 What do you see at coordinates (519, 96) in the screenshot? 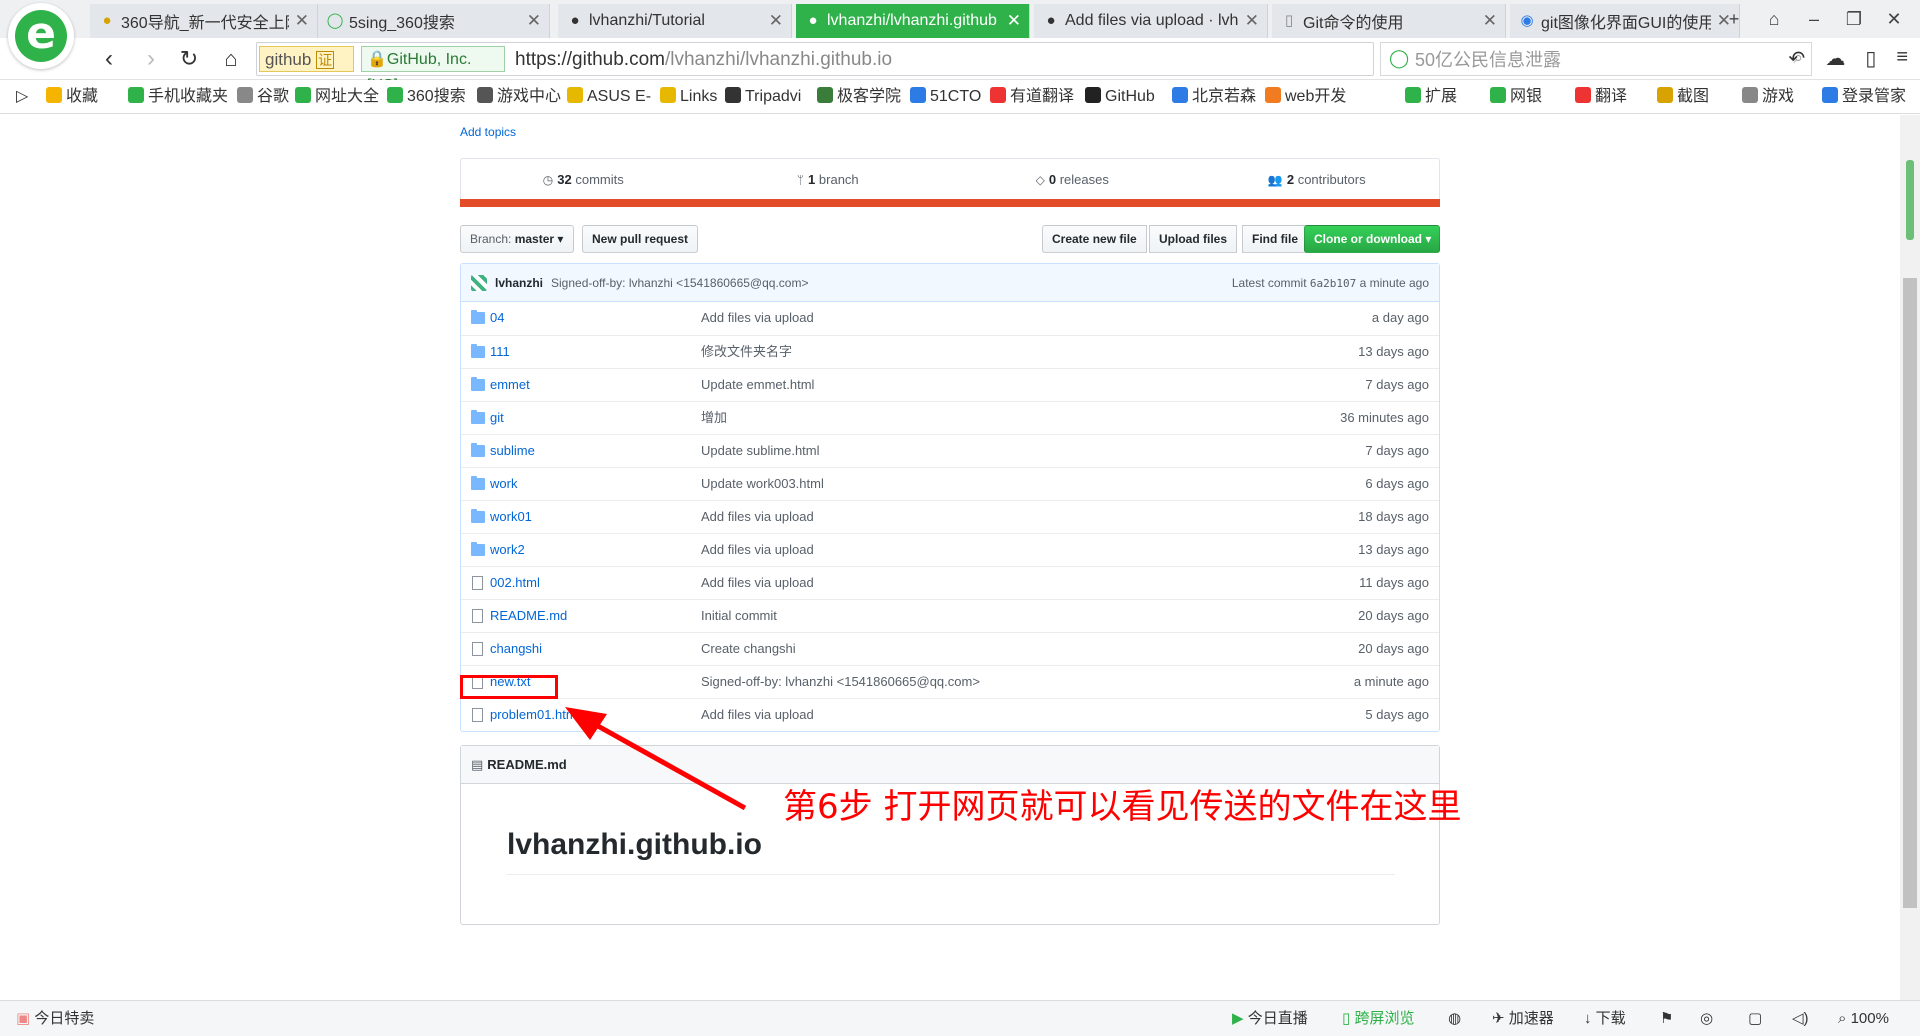
I see `bookmark-item: 游戏中心` at bounding box center [519, 96].